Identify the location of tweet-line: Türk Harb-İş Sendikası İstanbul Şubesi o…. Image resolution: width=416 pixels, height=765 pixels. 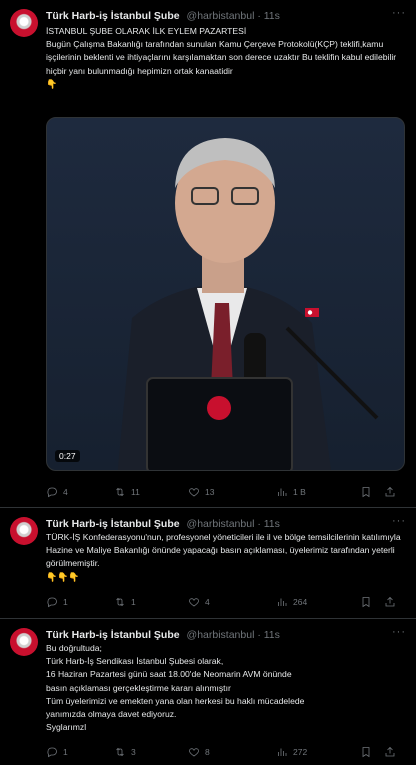
(135, 661).